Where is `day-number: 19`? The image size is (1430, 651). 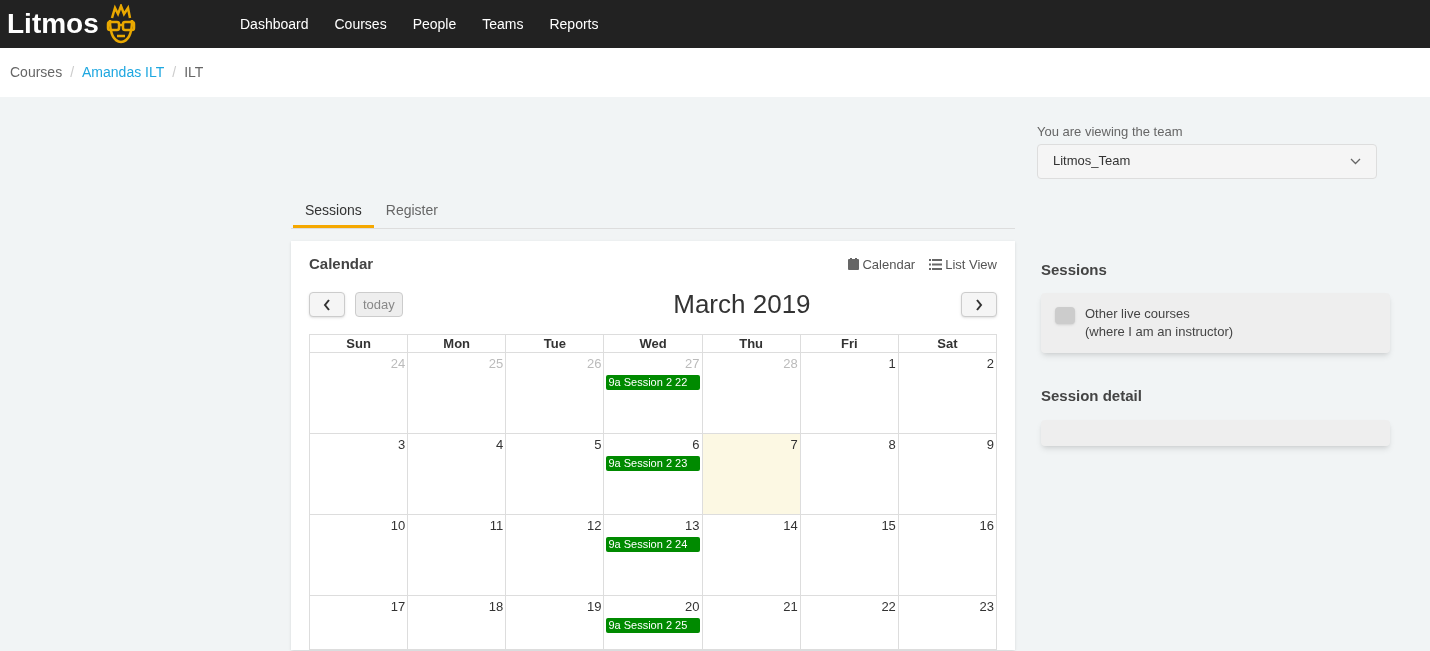
day-number: 19 is located at coordinates (594, 606).